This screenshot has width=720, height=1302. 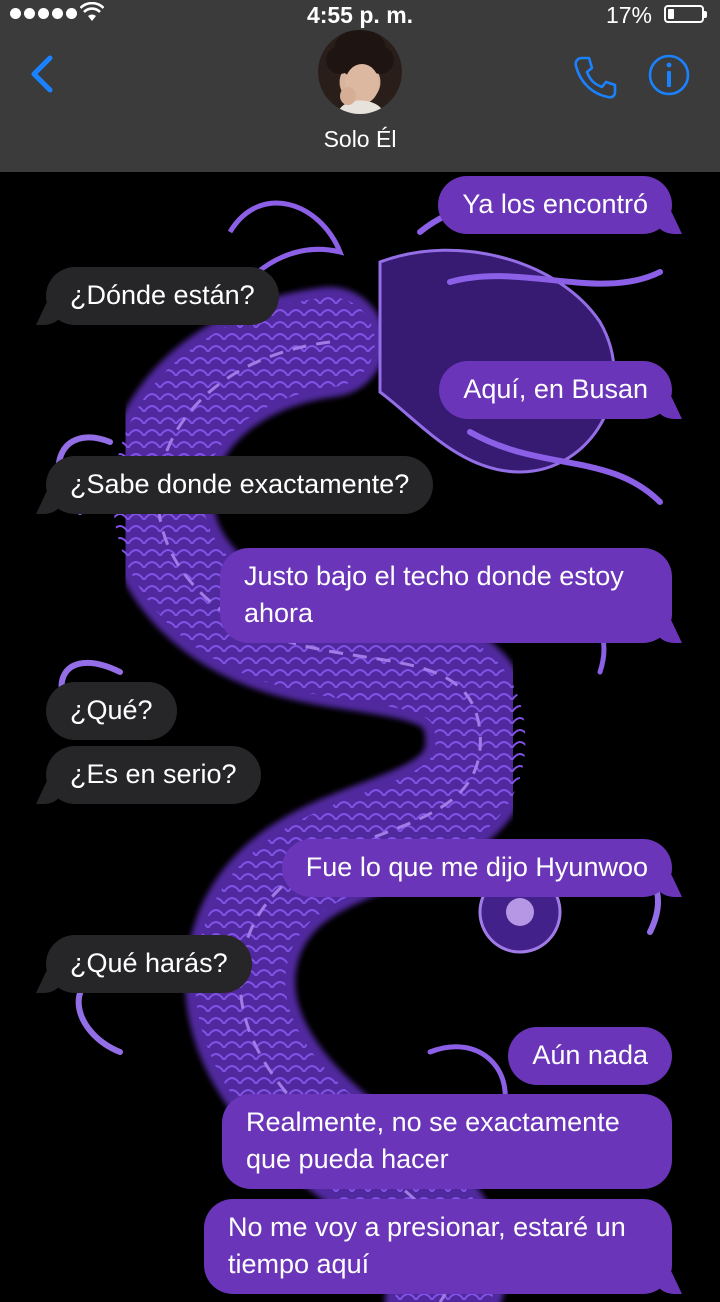 What do you see at coordinates (149, 964) in the screenshot?
I see `incoming-message: ¿Qué harás?` at bounding box center [149, 964].